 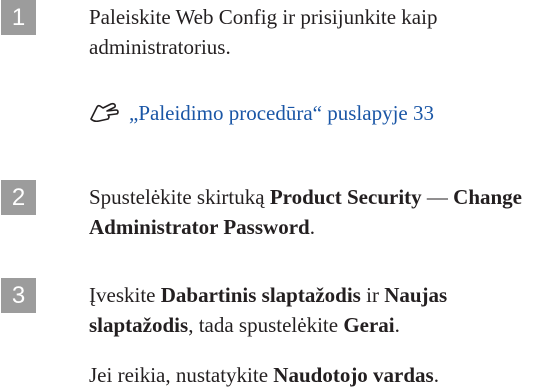 I want to click on pointing-hand-icon, so click(x=104, y=116).